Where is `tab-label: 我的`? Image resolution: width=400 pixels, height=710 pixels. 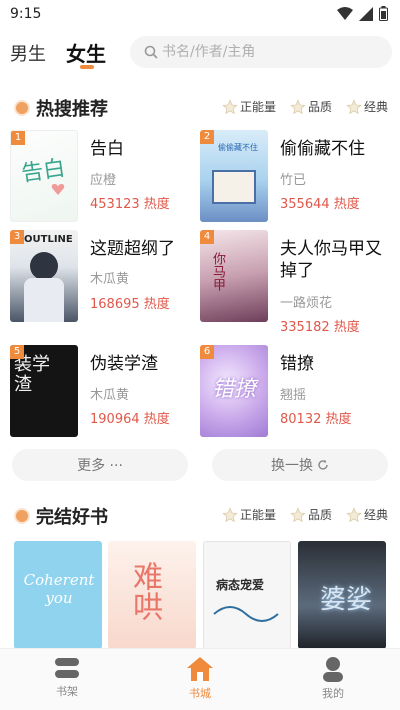
tab-label: 我的 is located at coordinates (333, 693).